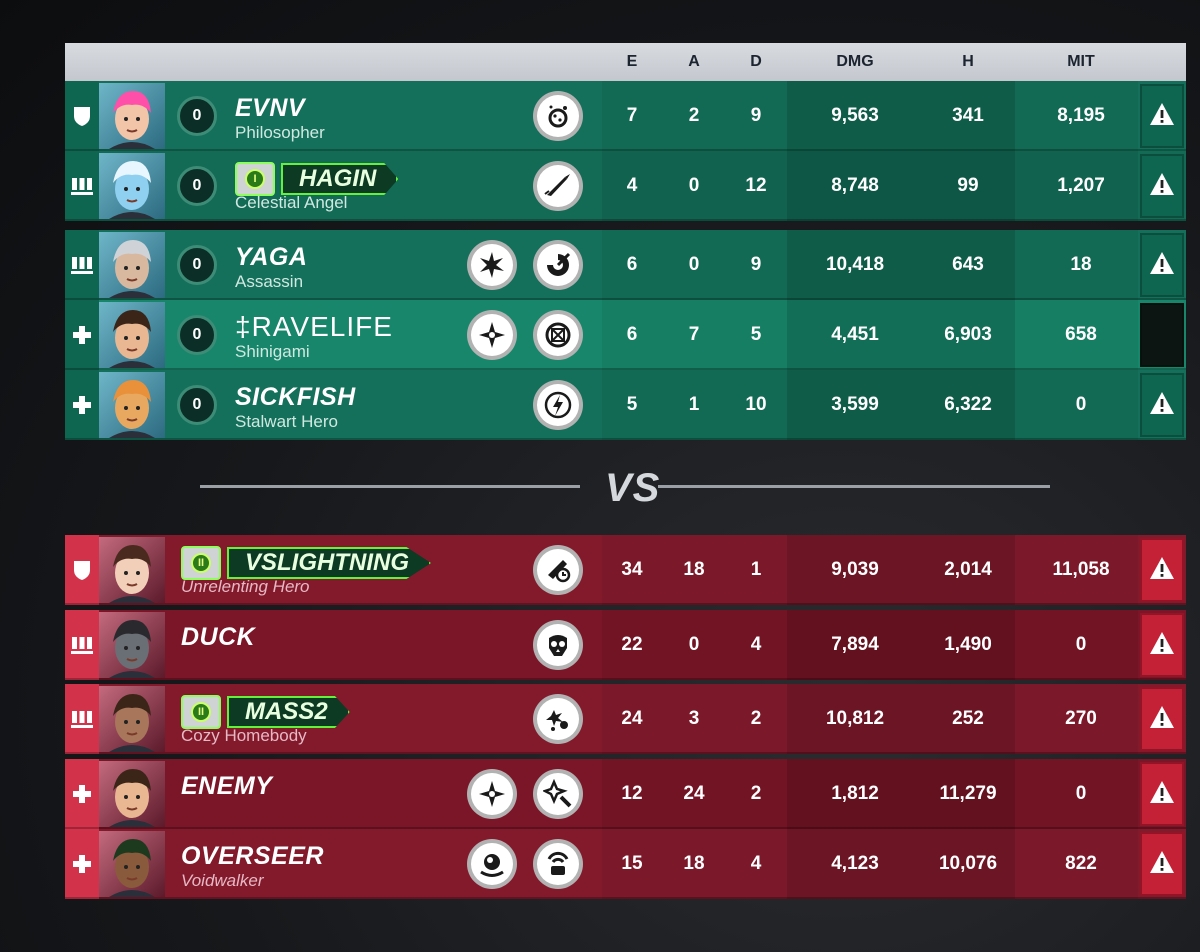 The height and width of the screenshot is (952, 1200). I want to click on stat-damage: 7,894, so click(855, 644).